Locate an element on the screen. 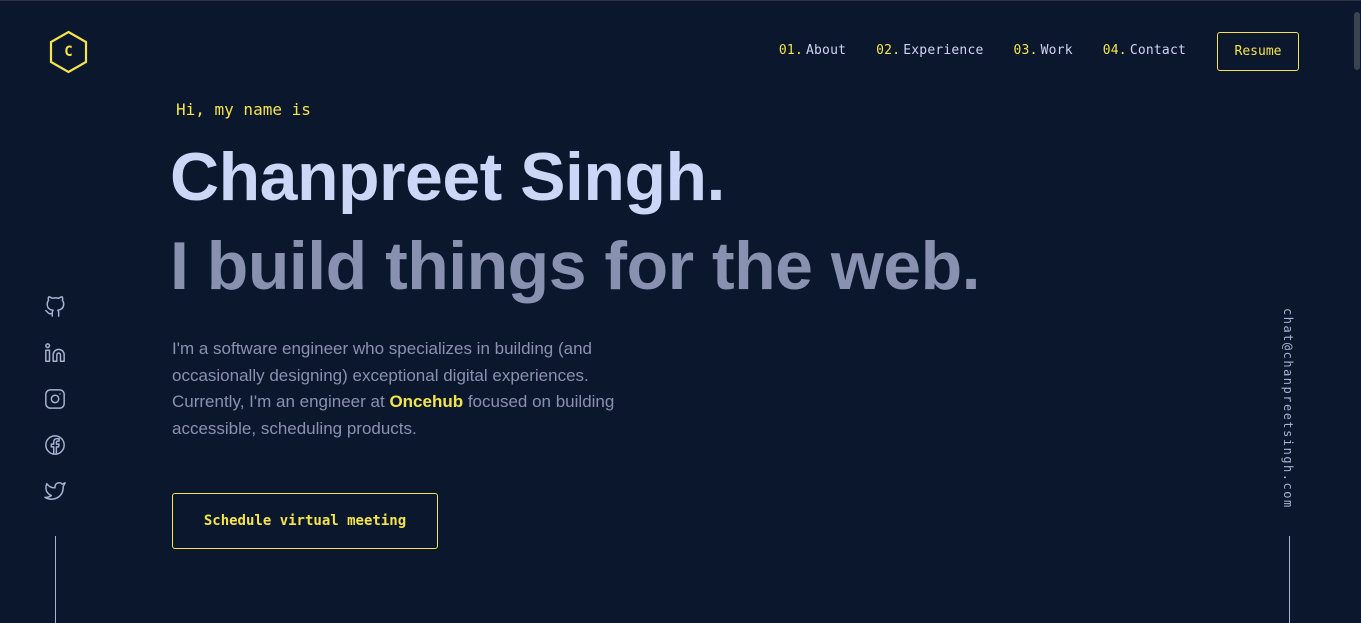  facebook-icon is located at coordinates (55, 445).